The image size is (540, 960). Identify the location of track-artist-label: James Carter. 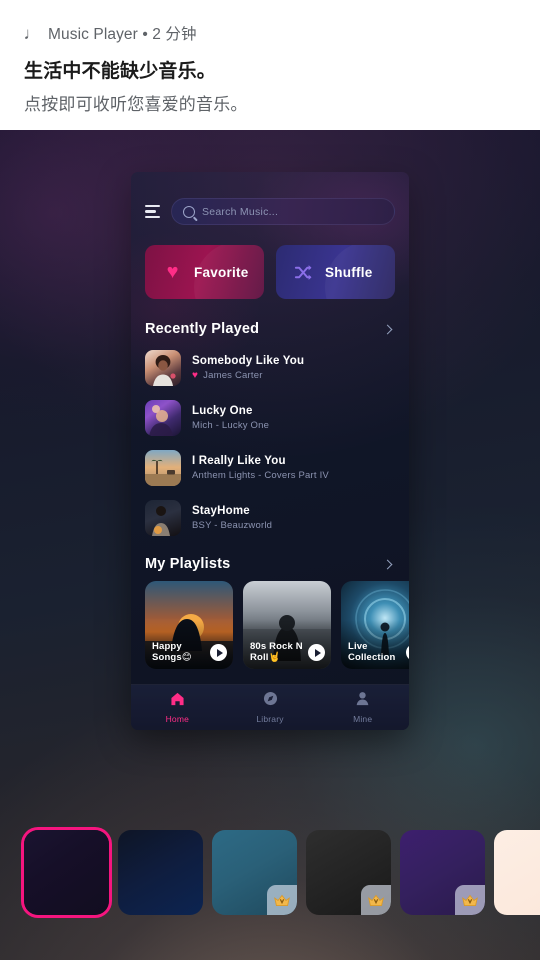
(233, 375).